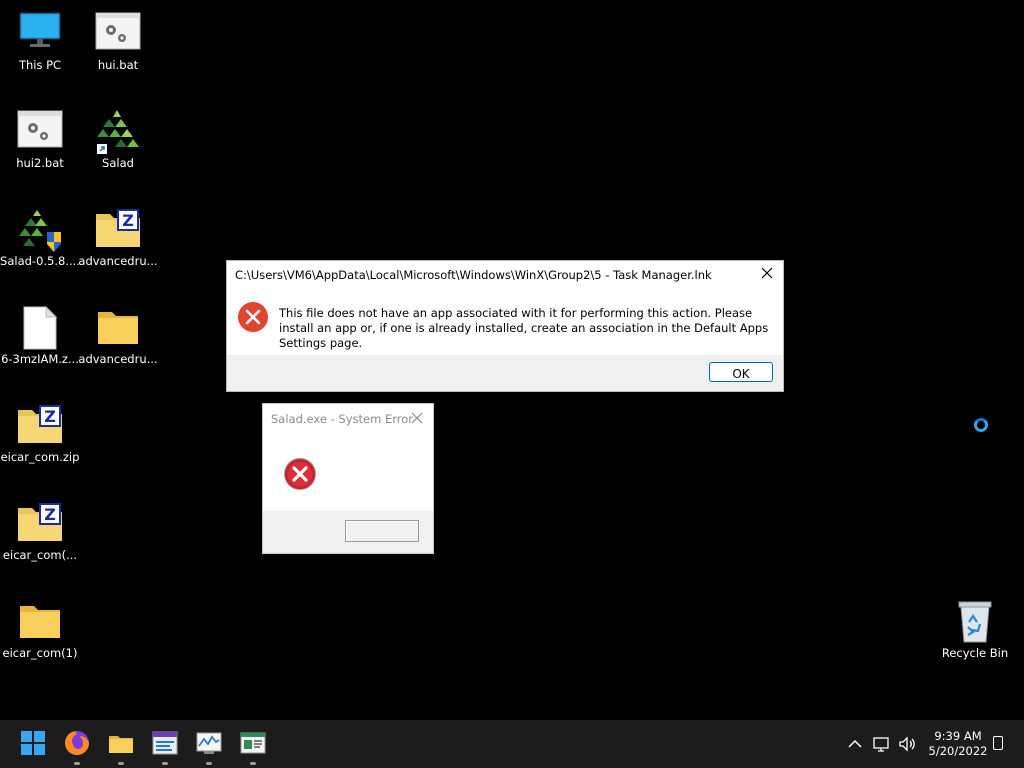 This screenshot has height=768, width=1024. Describe the element at coordinates (505, 373) in the screenshot. I see `dialog-footer: OK` at that location.